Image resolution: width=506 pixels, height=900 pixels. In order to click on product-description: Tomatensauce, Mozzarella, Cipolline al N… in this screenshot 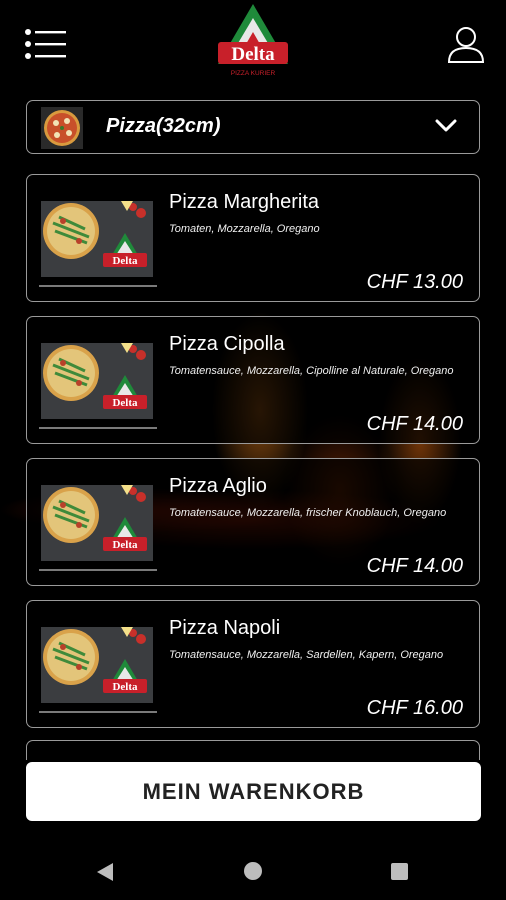, I will do `click(311, 371)`.